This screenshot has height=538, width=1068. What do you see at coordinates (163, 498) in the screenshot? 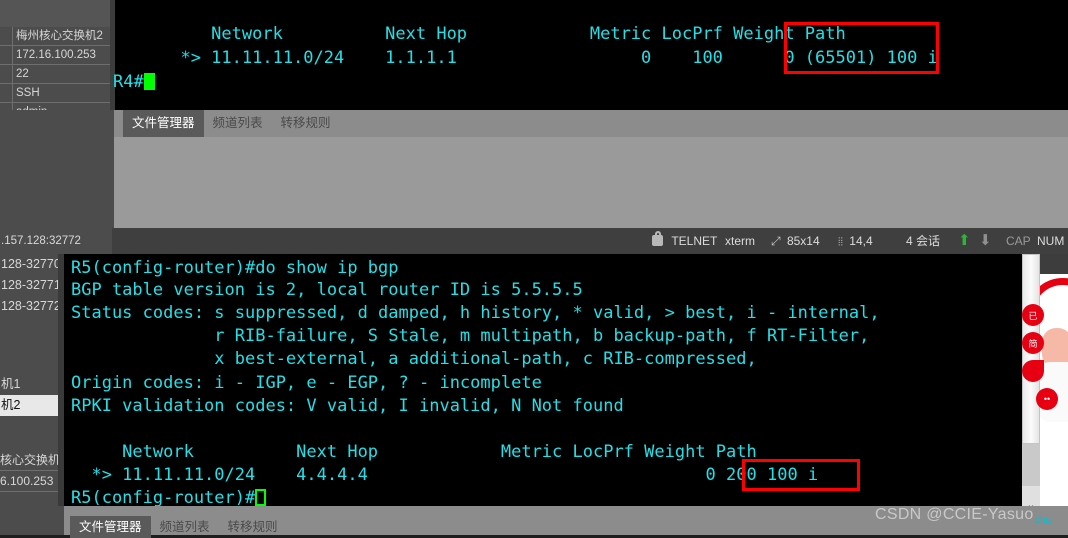
I see `bottom-prompt-text: R5(config-router)#` at bounding box center [163, 498].